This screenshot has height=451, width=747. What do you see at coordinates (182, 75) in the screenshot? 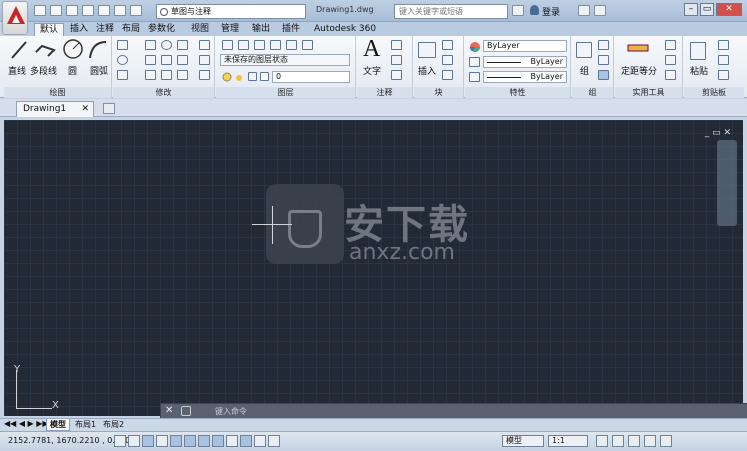
I see `array-icon` at bounding box center [182, 75].